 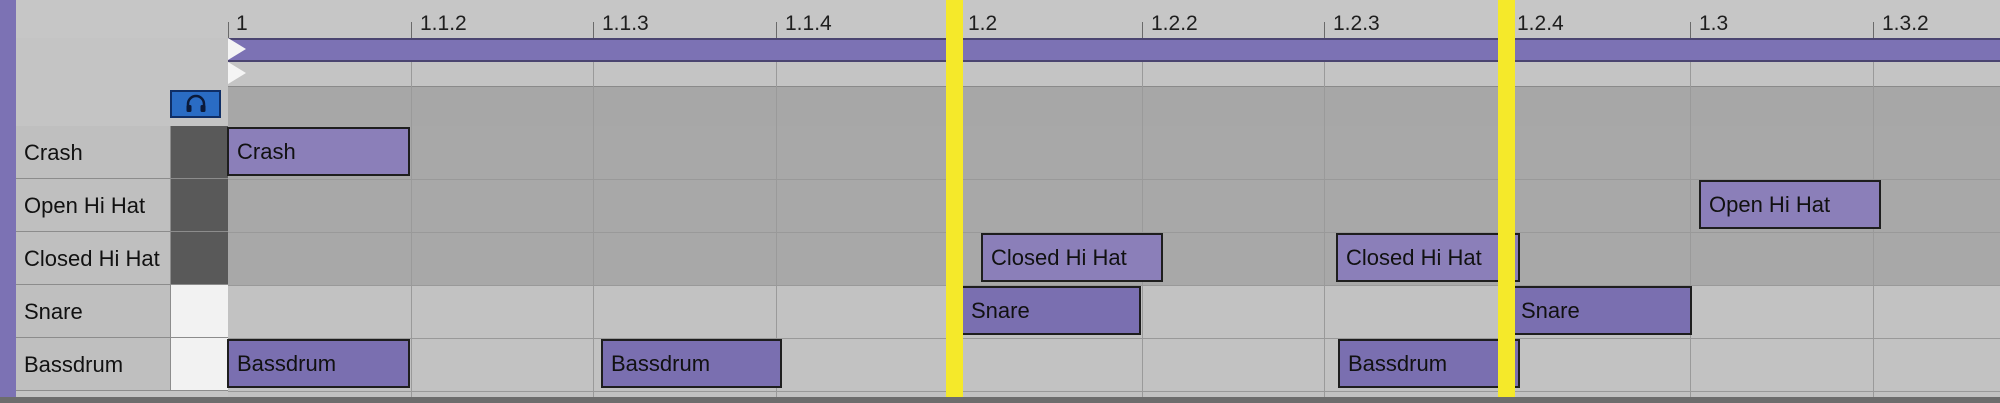 I want to click on solo-headphone-button, so click(x=195, y=104).